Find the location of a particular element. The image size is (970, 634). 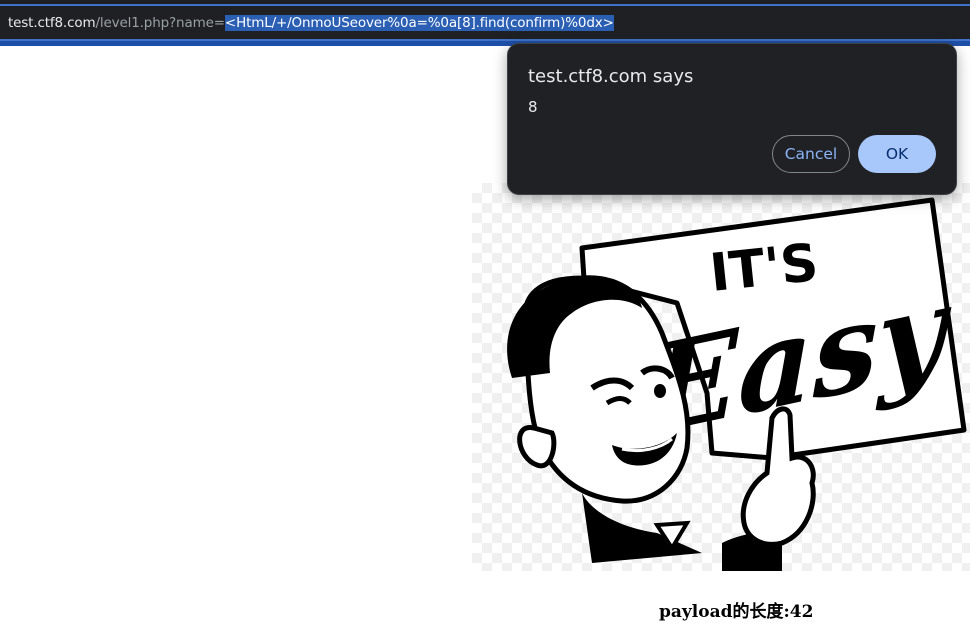

url-path: /level1.php?name= is located at coordinates (160, 23).